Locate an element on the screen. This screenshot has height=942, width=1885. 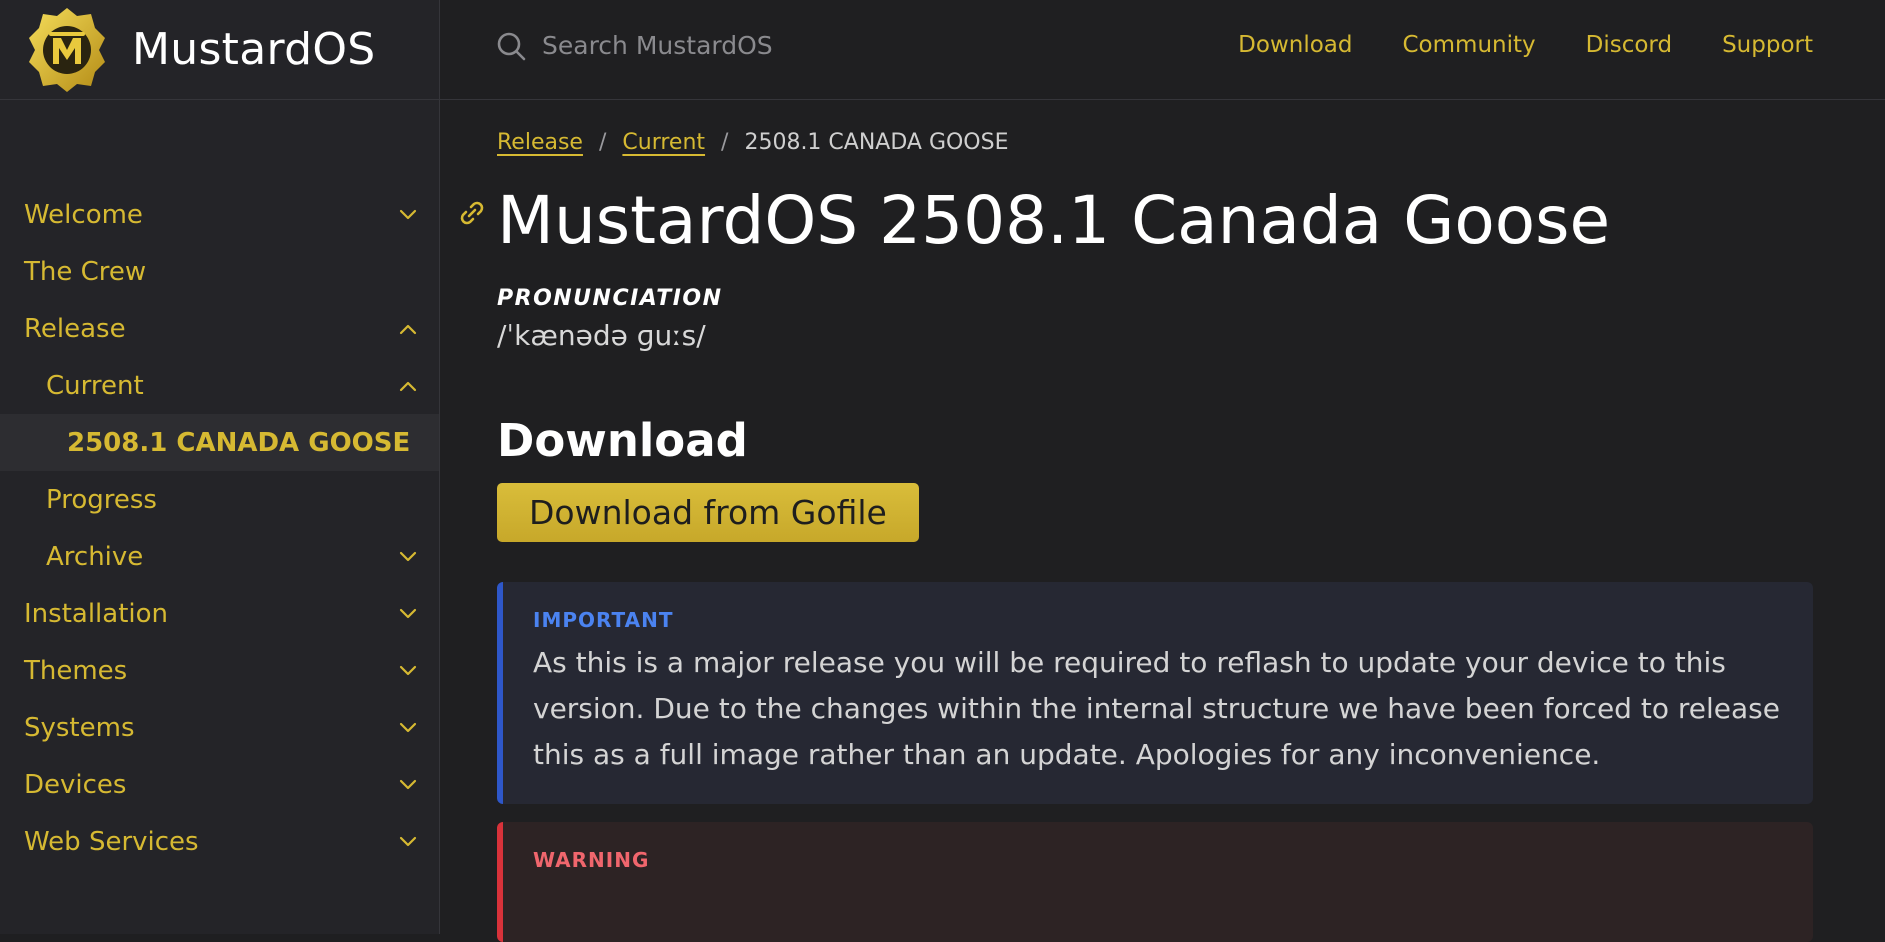
title-row: MustardOS 2508.1 Canada Goose is located at coordinates (1136, 220).